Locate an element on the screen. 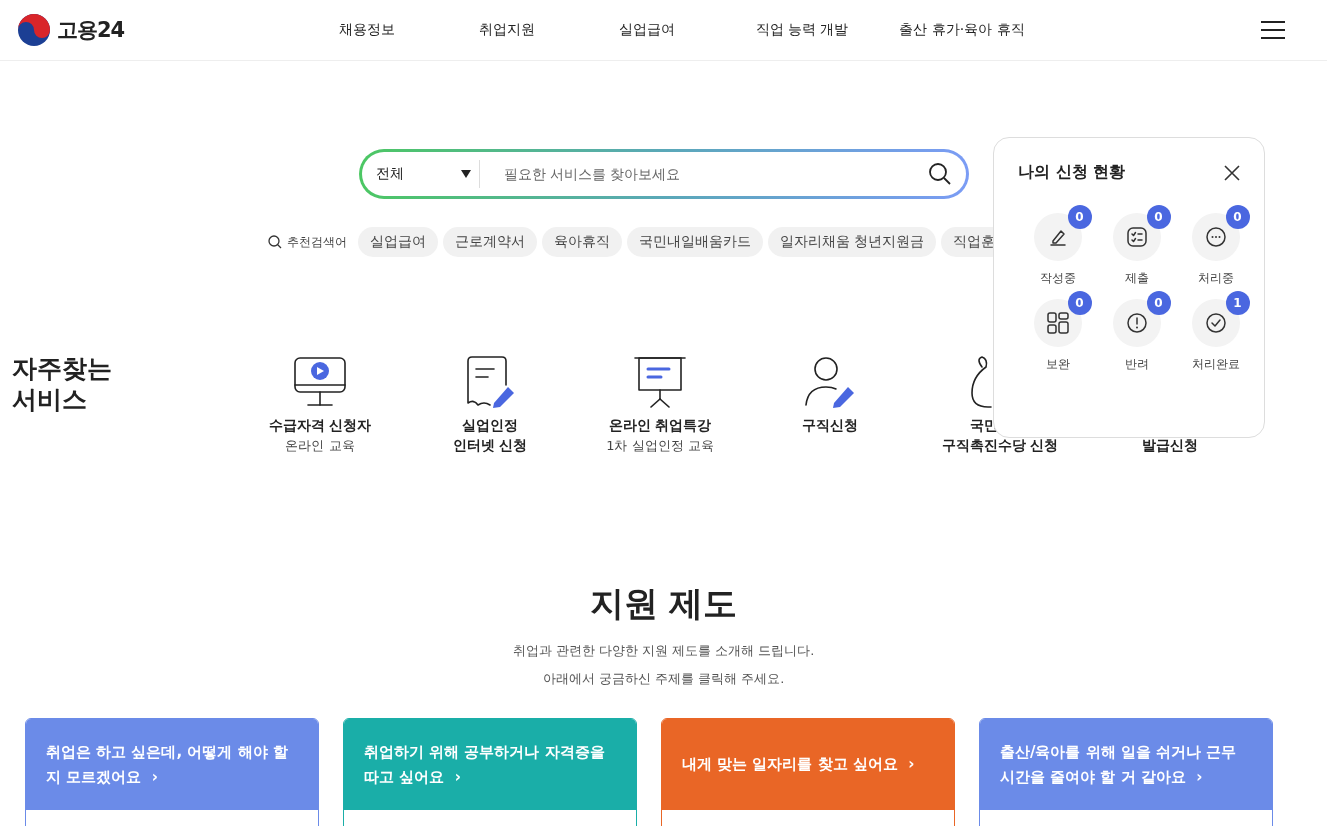 The width and height of the screenshot is (1327, 826). menu-button is located at coordinates (1273, 30).